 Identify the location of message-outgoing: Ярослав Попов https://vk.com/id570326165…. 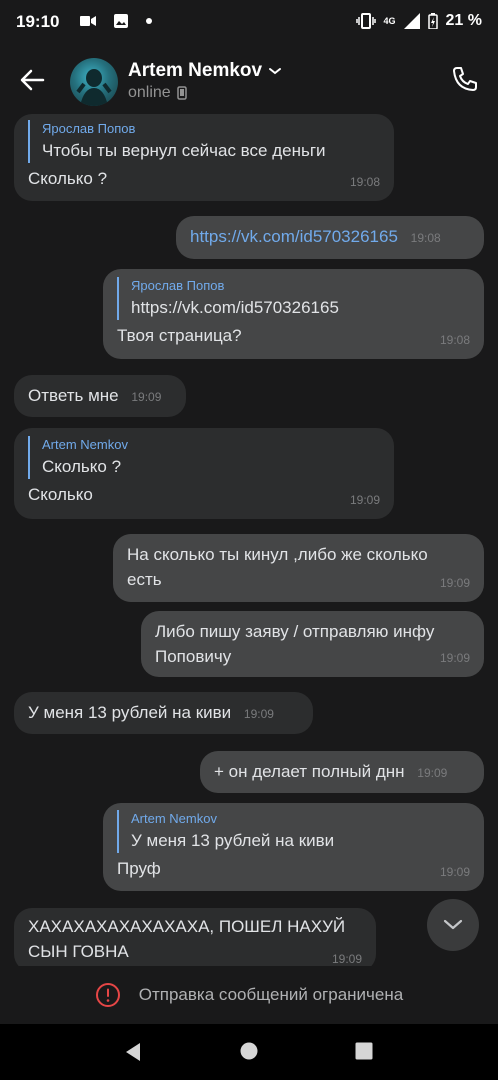
(293, 314).